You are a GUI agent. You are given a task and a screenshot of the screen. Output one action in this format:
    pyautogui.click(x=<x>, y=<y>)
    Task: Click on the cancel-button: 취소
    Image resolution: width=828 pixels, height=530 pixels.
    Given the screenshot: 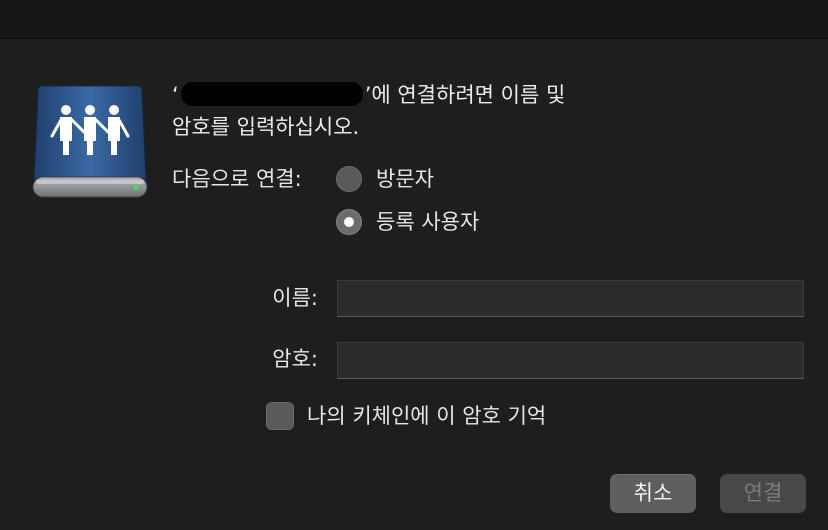 What is the action you would take?
    pyautogui.click(x=653, y=493)
    